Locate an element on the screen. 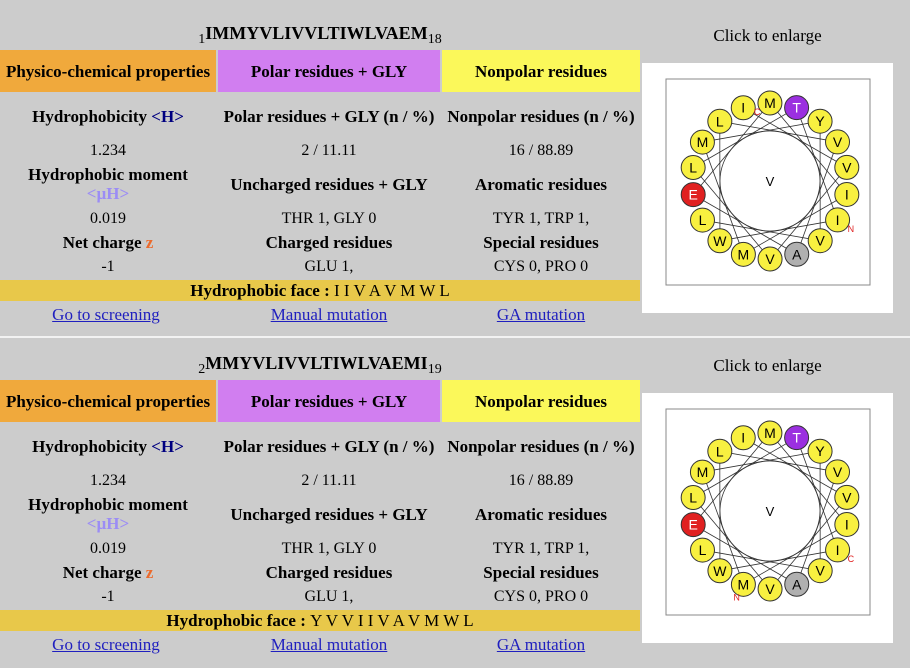 The height and width of the screenshot is (668, 910). n-terminus-marker: N is located at coordinates (736, 597).